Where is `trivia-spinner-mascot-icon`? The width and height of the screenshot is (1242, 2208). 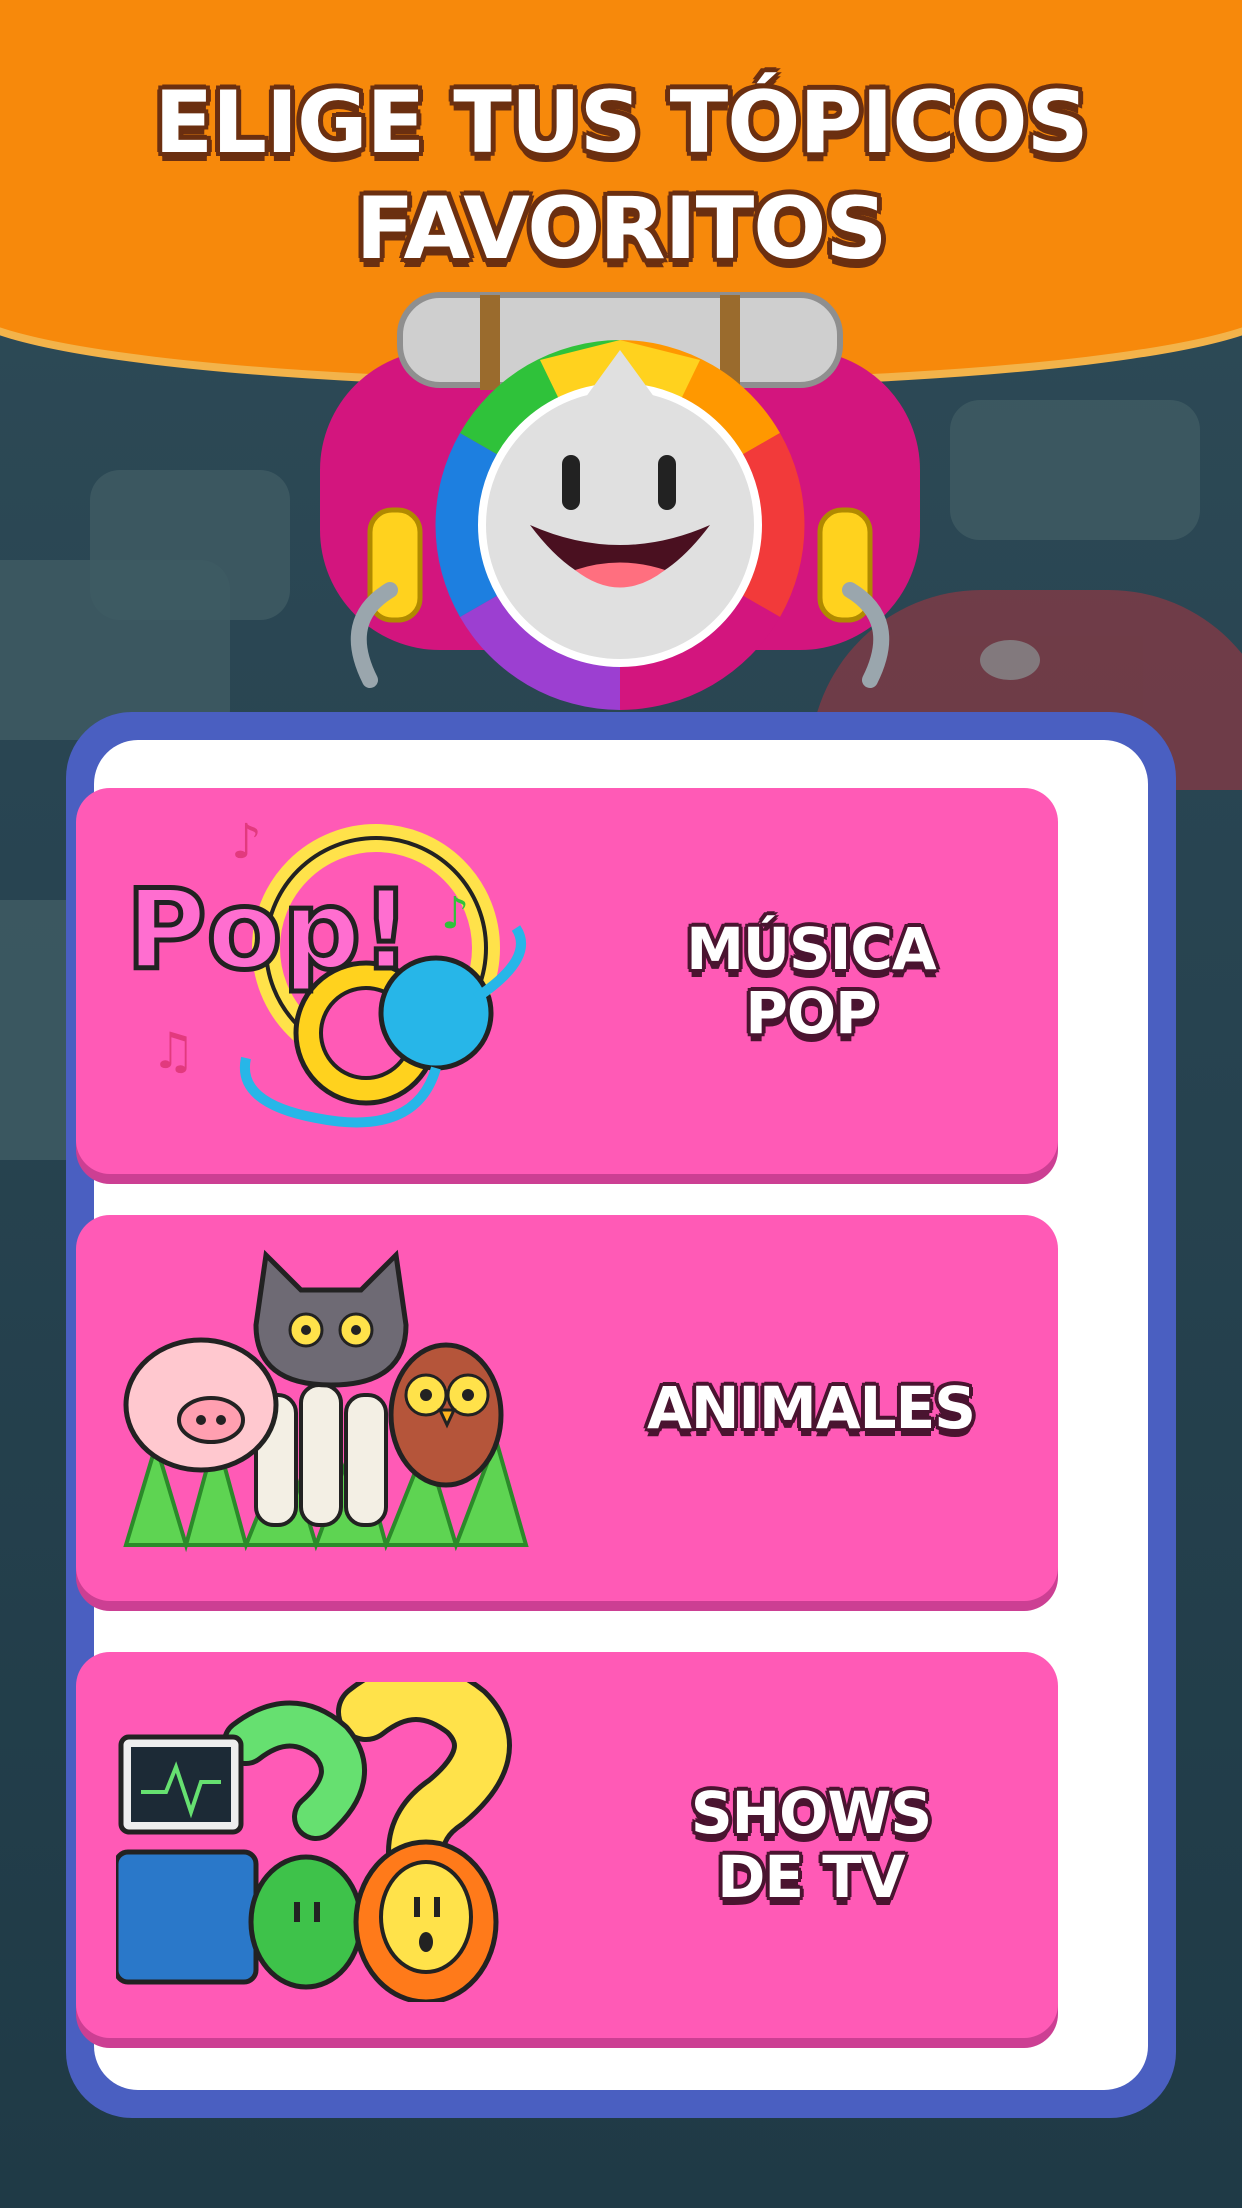
trivia-spinner-mascot-icon is located at coordinates (620, 505).